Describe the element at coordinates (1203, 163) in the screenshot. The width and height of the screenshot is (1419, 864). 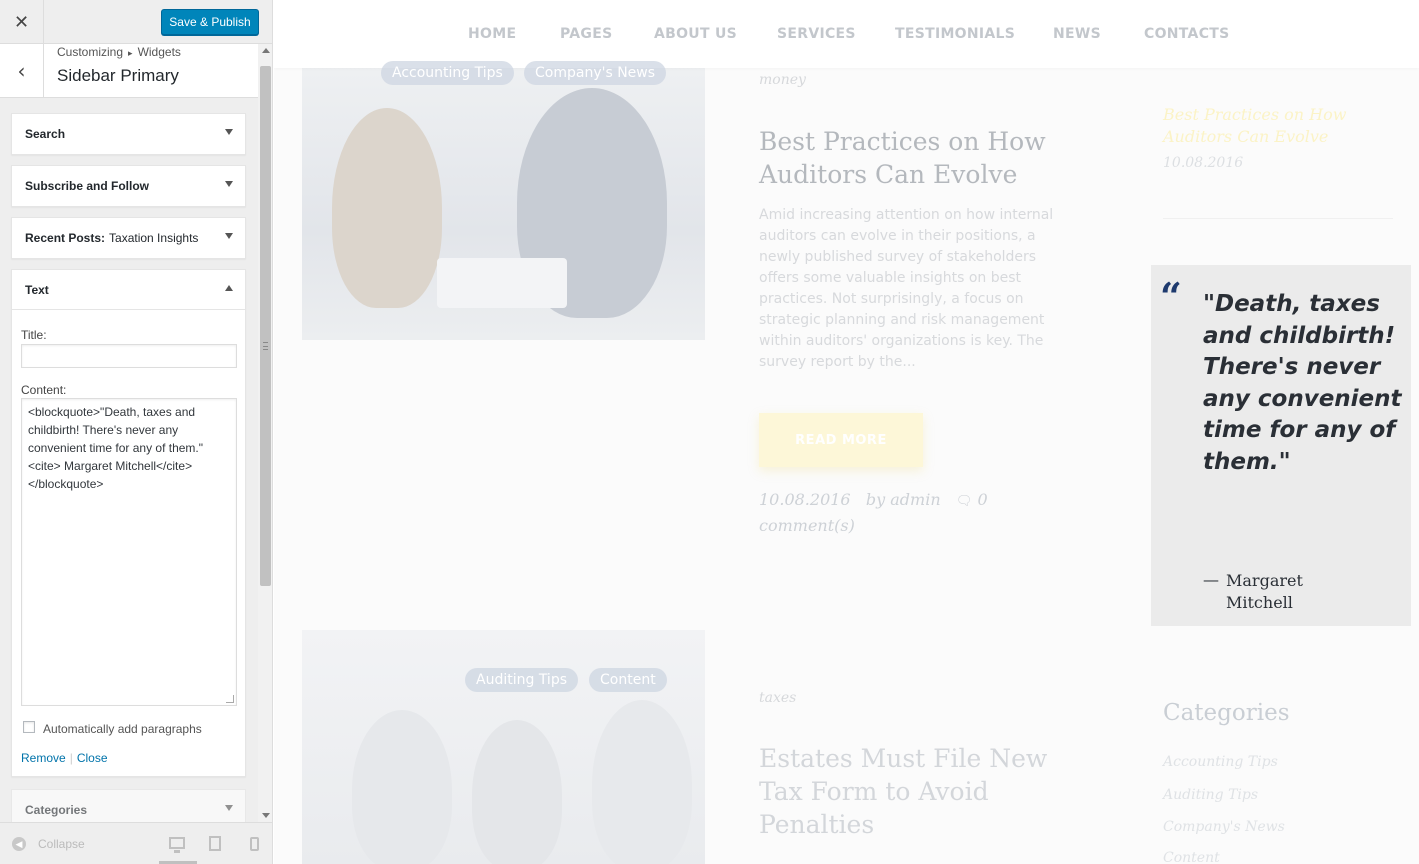
I see `sidebar-recent-post-date: 10.08.2016` at that location.